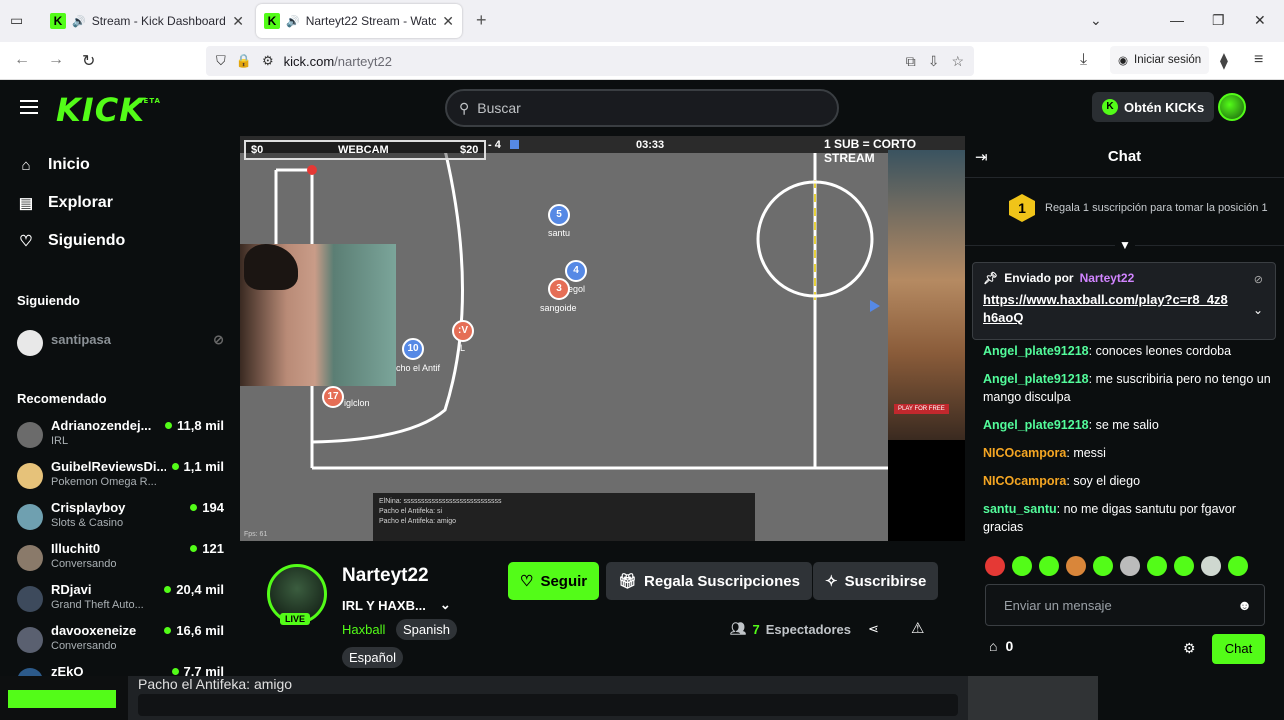 Image resolution: width=1284 pixels, height=720 pixels. What do you see at coordinates (122, 600) in the screenshot?
I see `recommended-channel: RDjavi Grand Theft Auto... 20,4 mil` at bounding box center [122, 600].